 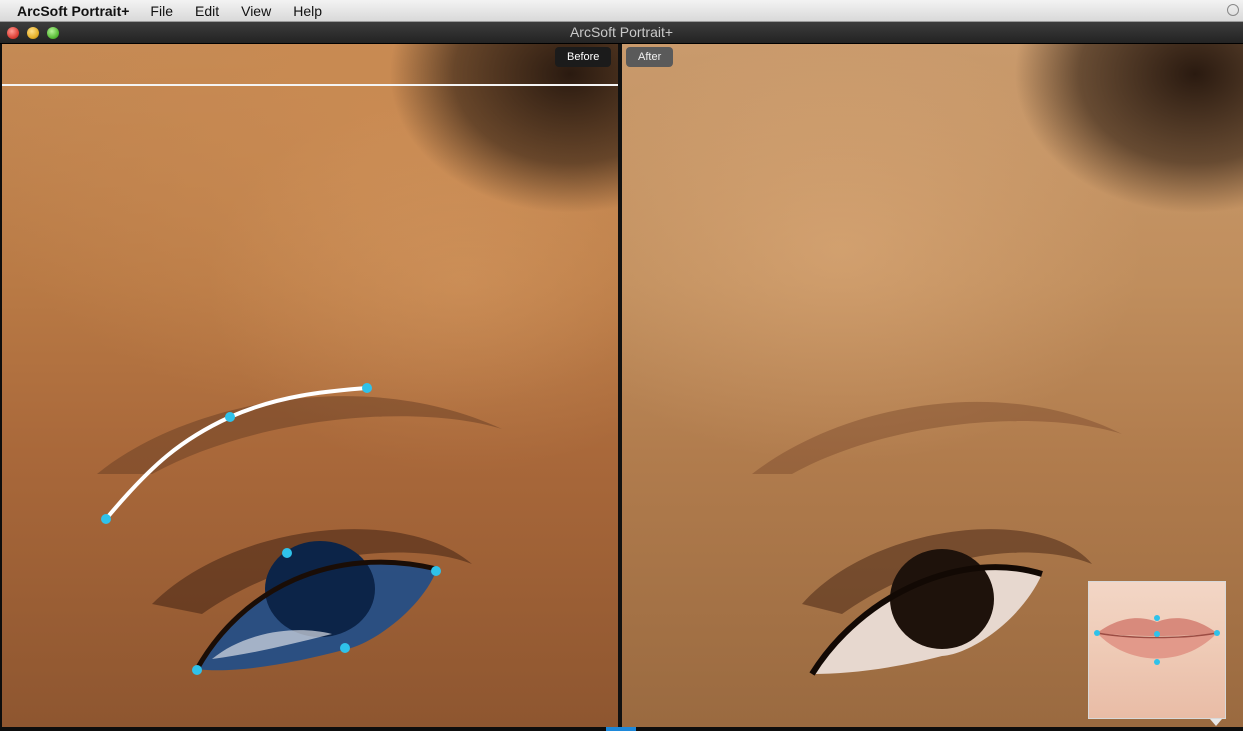 I want to click on eye-point-left, so click(x=197, y=670).